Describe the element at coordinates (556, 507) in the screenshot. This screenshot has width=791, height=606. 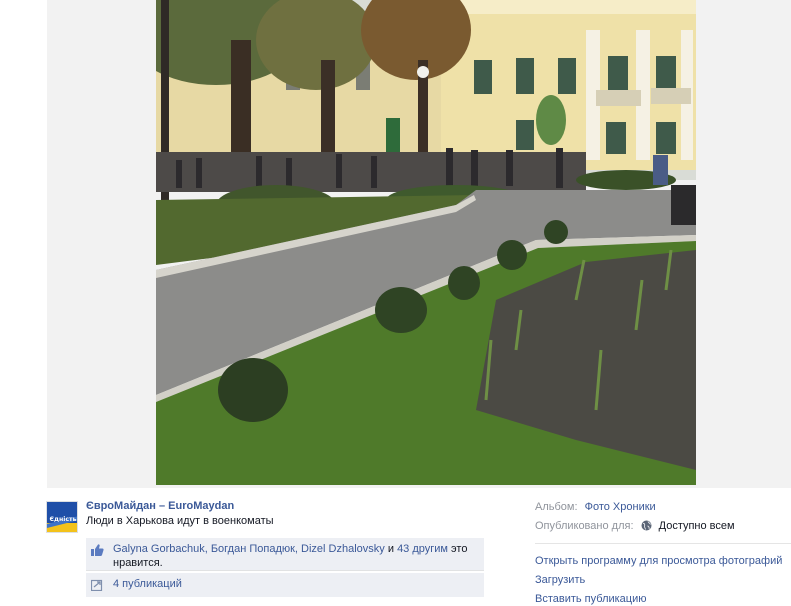
I see `album-label: Альбом:` at that location.